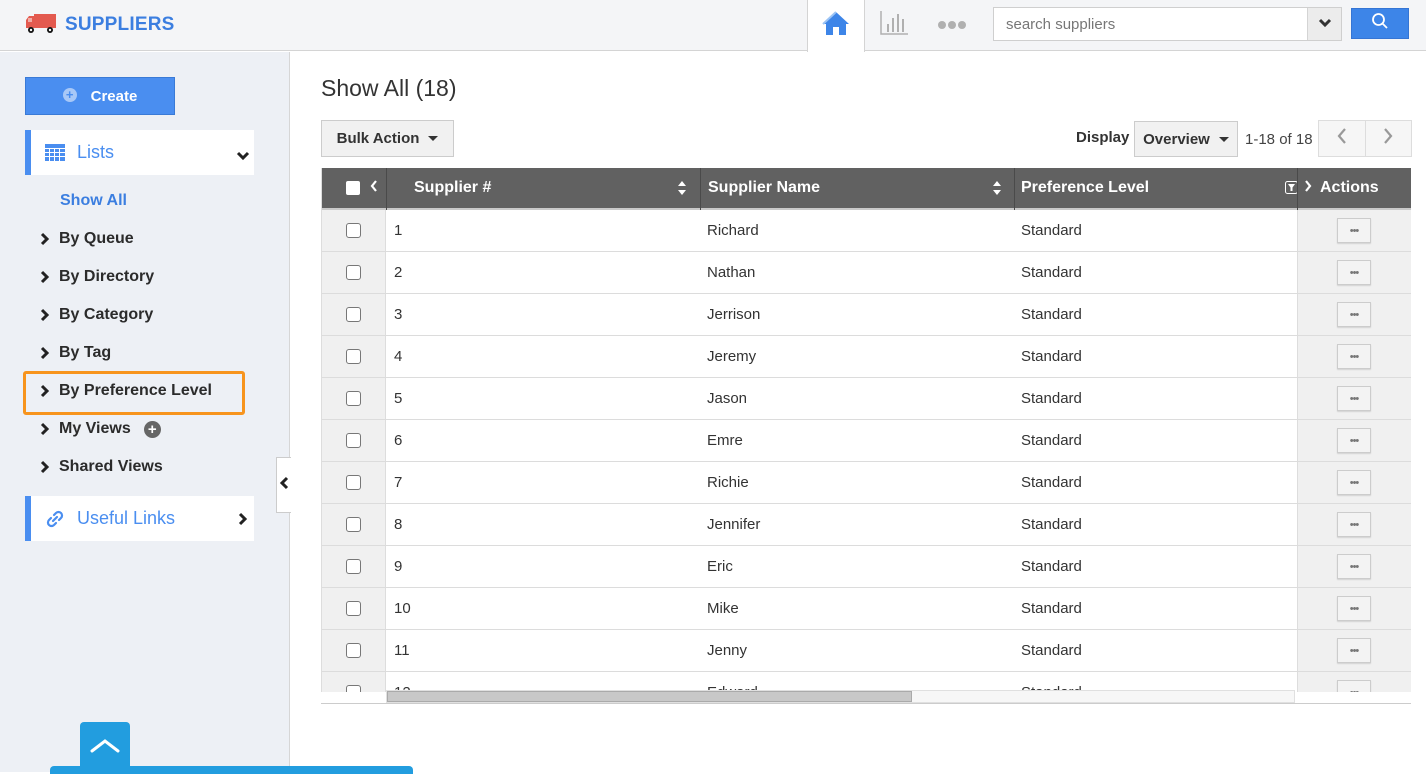 The width and height of the screenshot is (1426, 774). What do you see at coordinates (1085, 188) in the screenshot?
I see `column-header-preference-level: Preference Level` at bounding box center [1085, 188].